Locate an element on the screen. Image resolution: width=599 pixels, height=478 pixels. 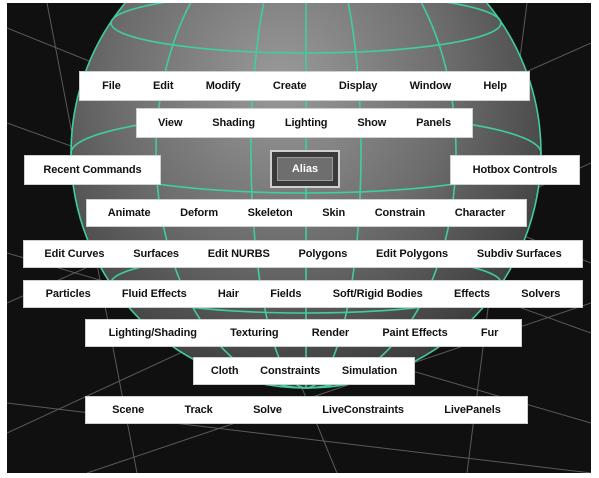
menu-edit-curves: Edit Curves is located at coordinates (74, 254).